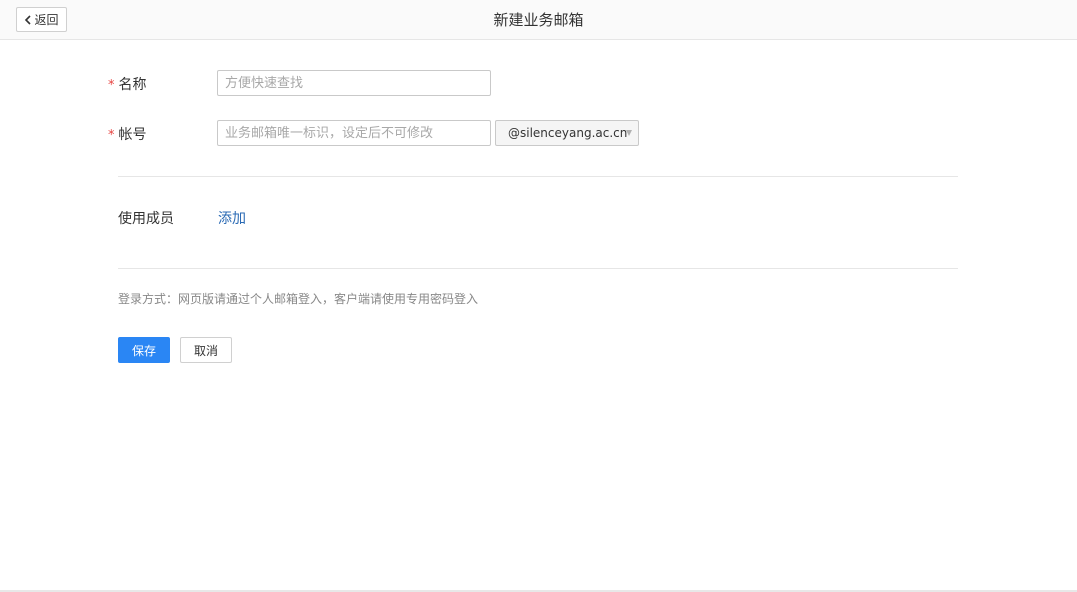 The width and height of the screenshot is (1077, 592). Describe the element at coordinates (132, 135) in the screenshot. I see `account-label: 帐号` at that location.